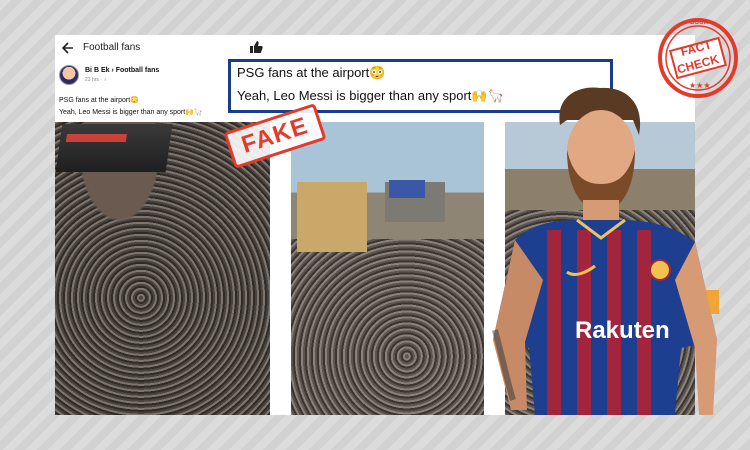 The image size is (750, 450). Describe the element at coordinates (96, 80) in the screenshot. I see `post-timestamp: 23 hrs · ♁` at that location.